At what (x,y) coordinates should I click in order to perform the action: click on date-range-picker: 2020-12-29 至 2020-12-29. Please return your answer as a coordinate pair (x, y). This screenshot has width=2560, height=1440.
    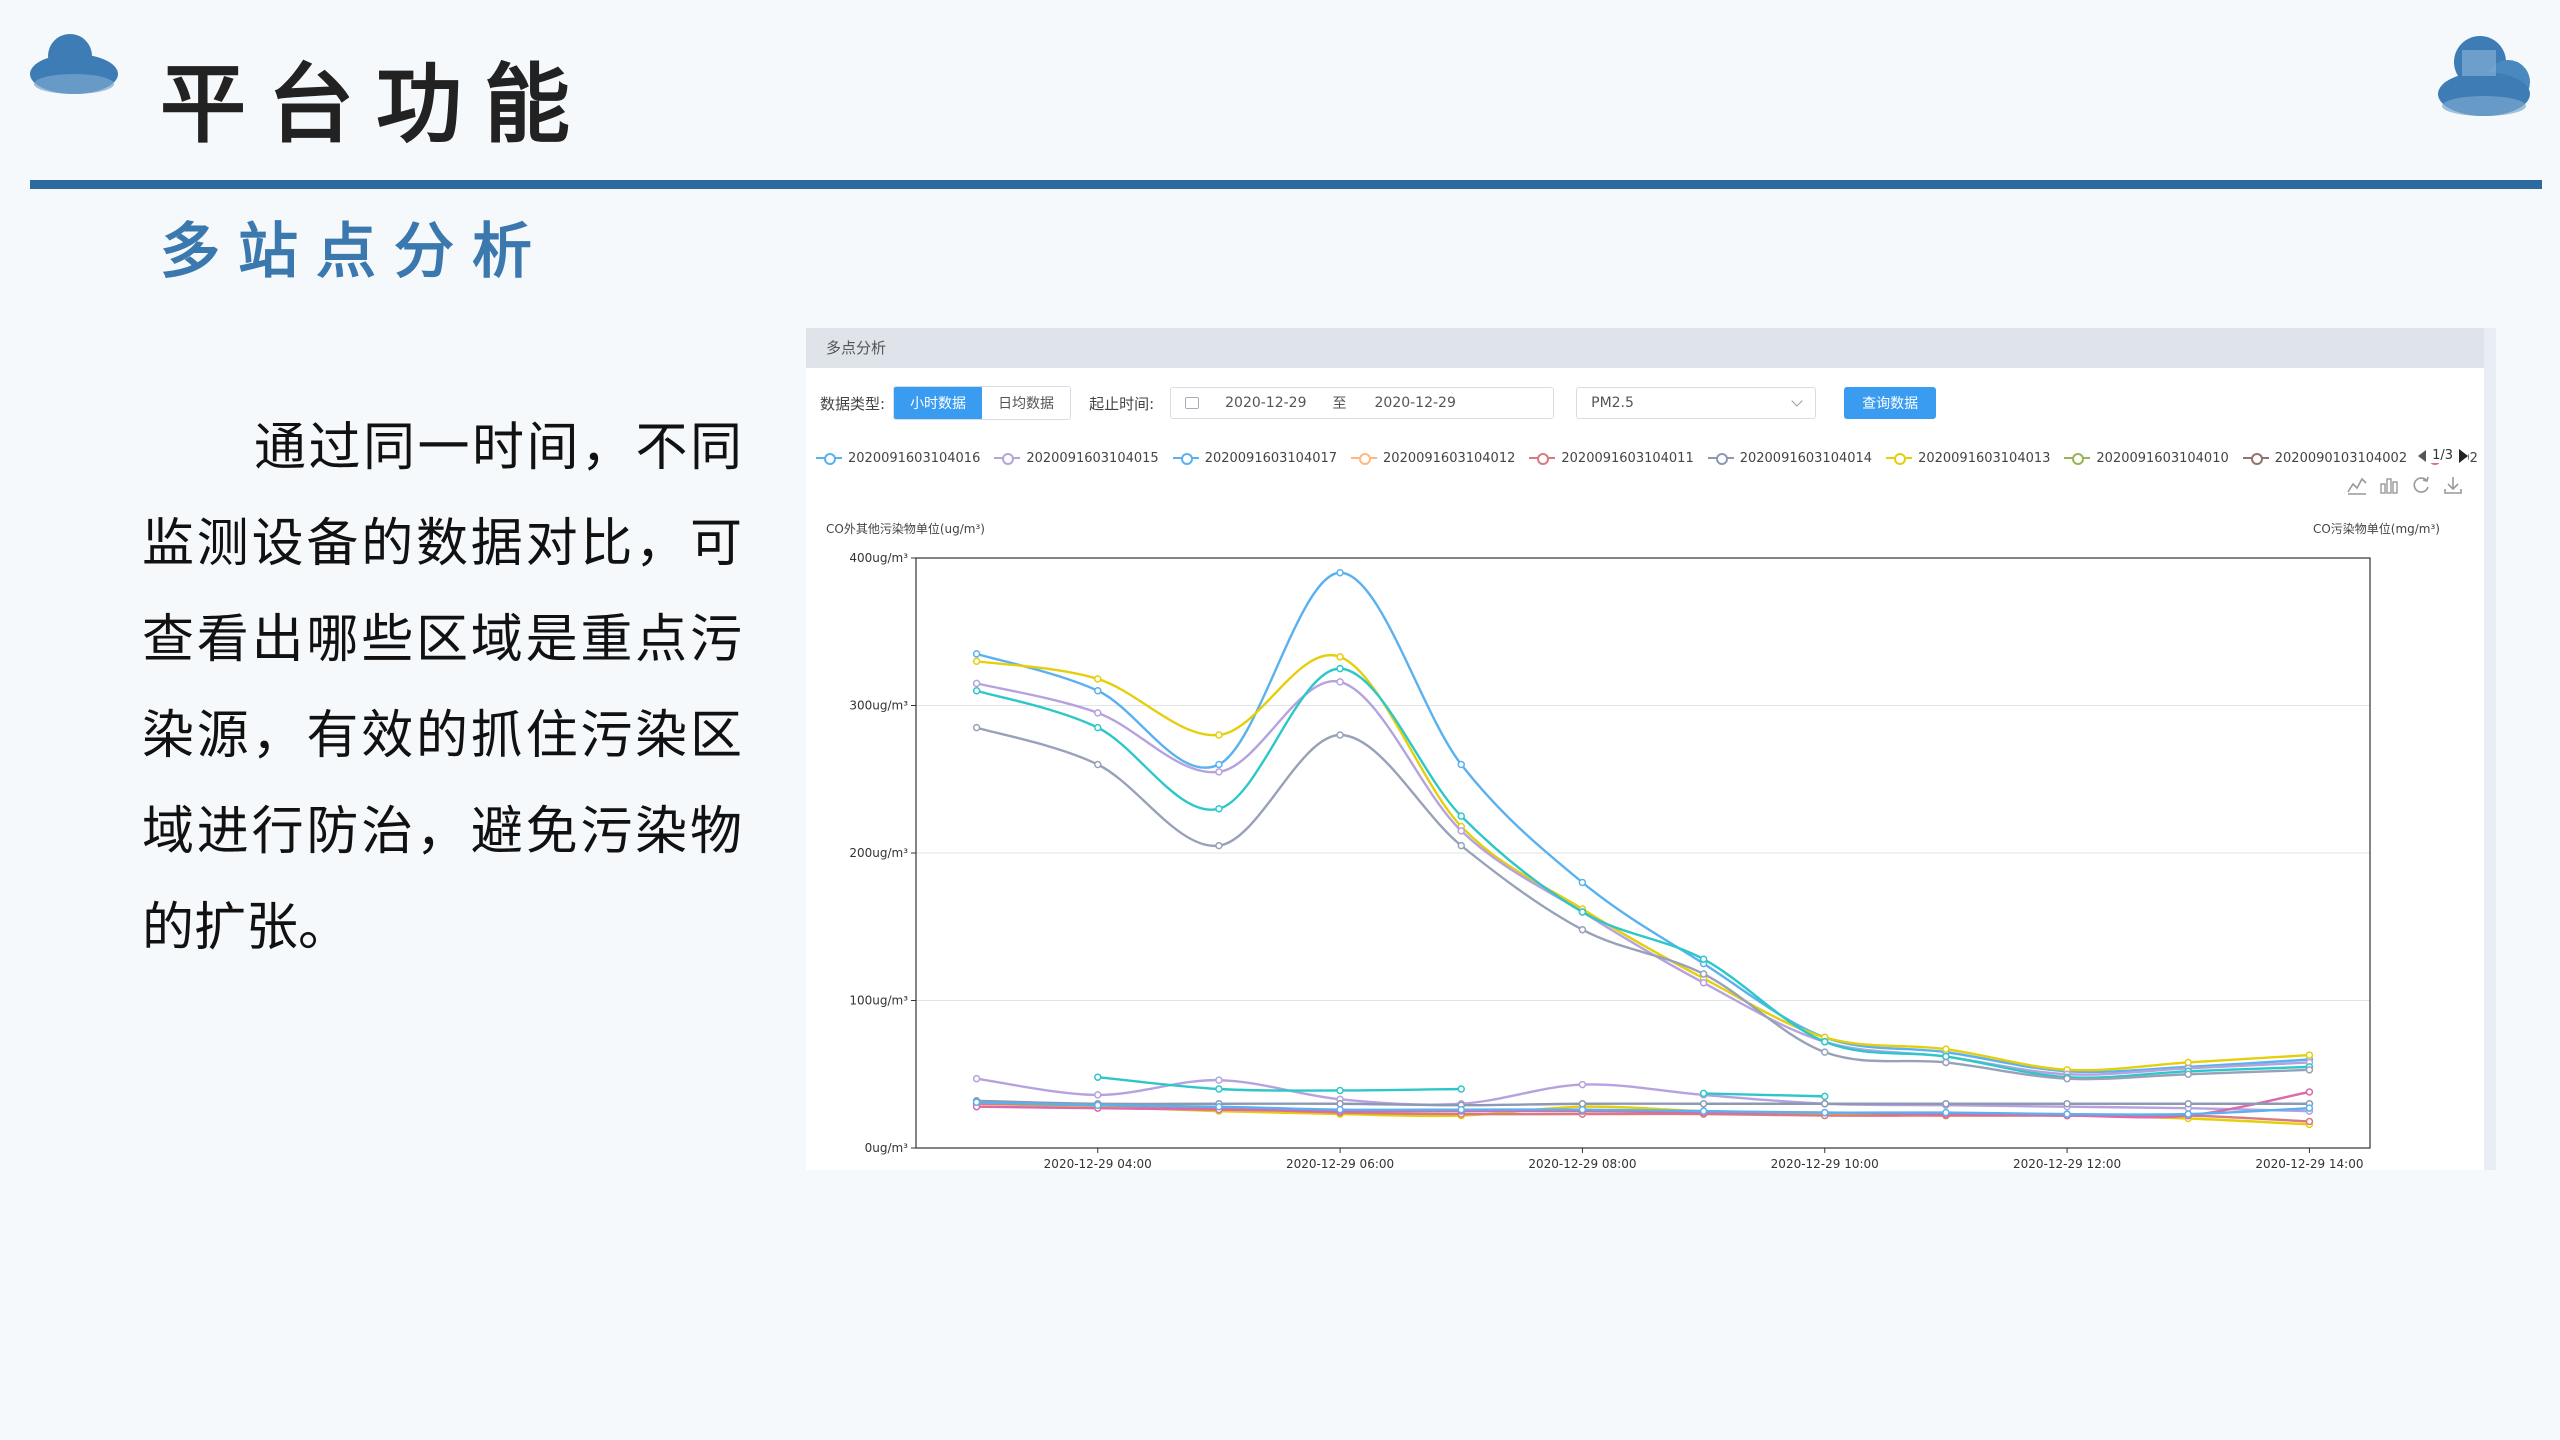
    Looking at the image, I should click on (1362, 403).